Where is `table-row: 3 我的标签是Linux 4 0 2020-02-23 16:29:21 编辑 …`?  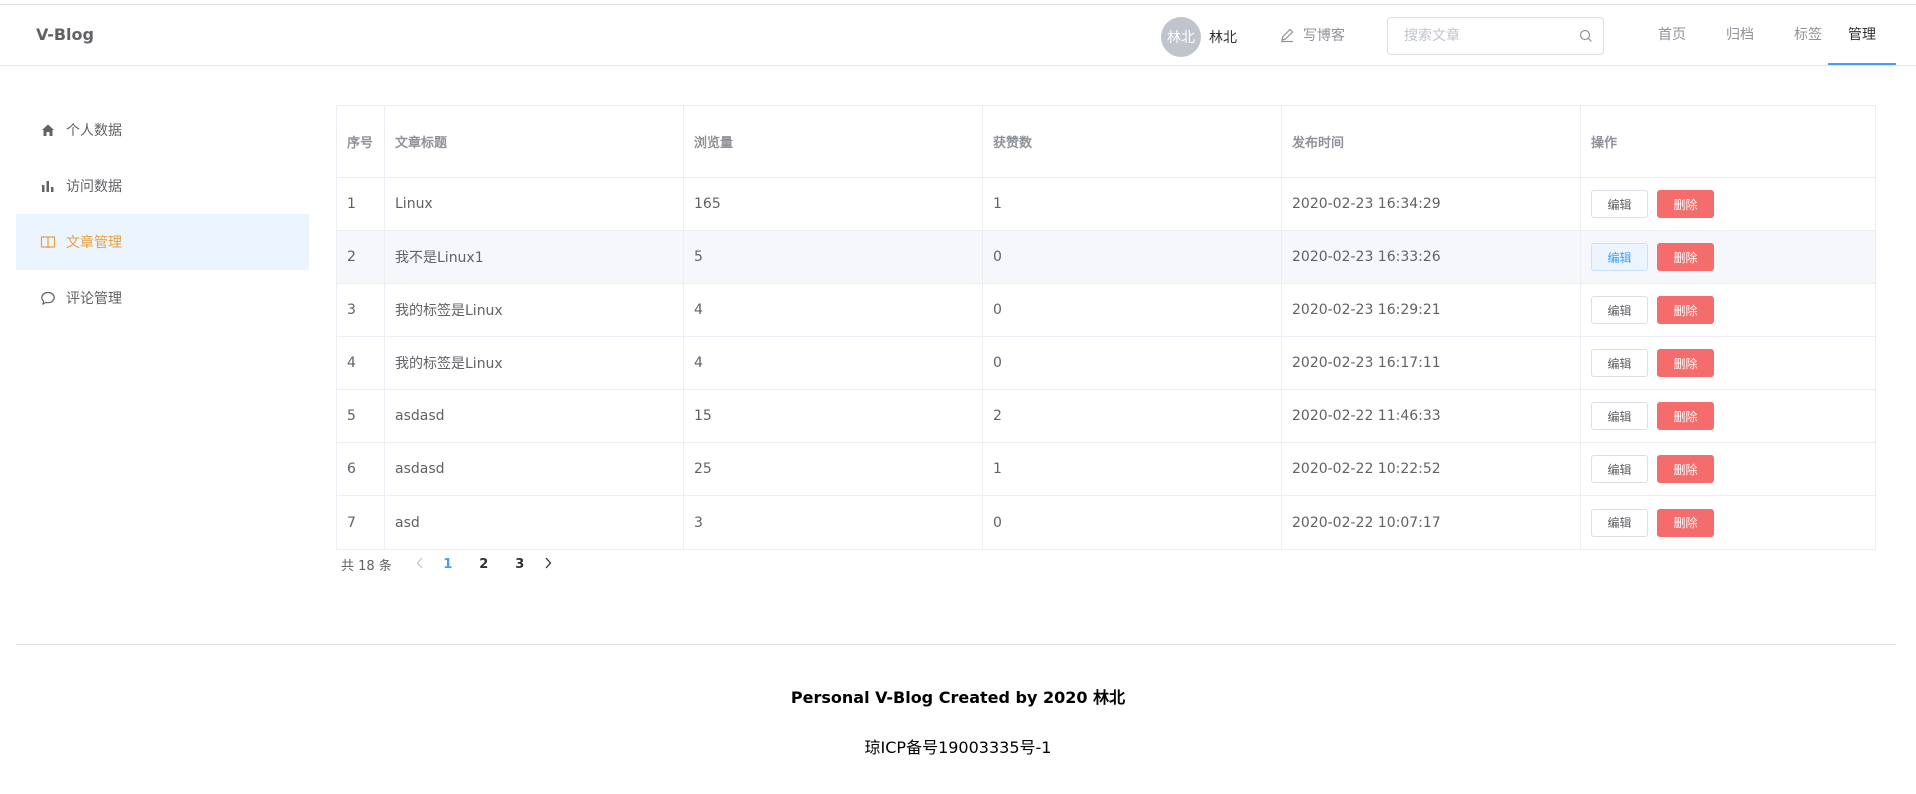 table-row: 3 我的标签是Linux 4 0 2020-02-23 16:29:21 编辑 … is located at coordinates (1106, 310).